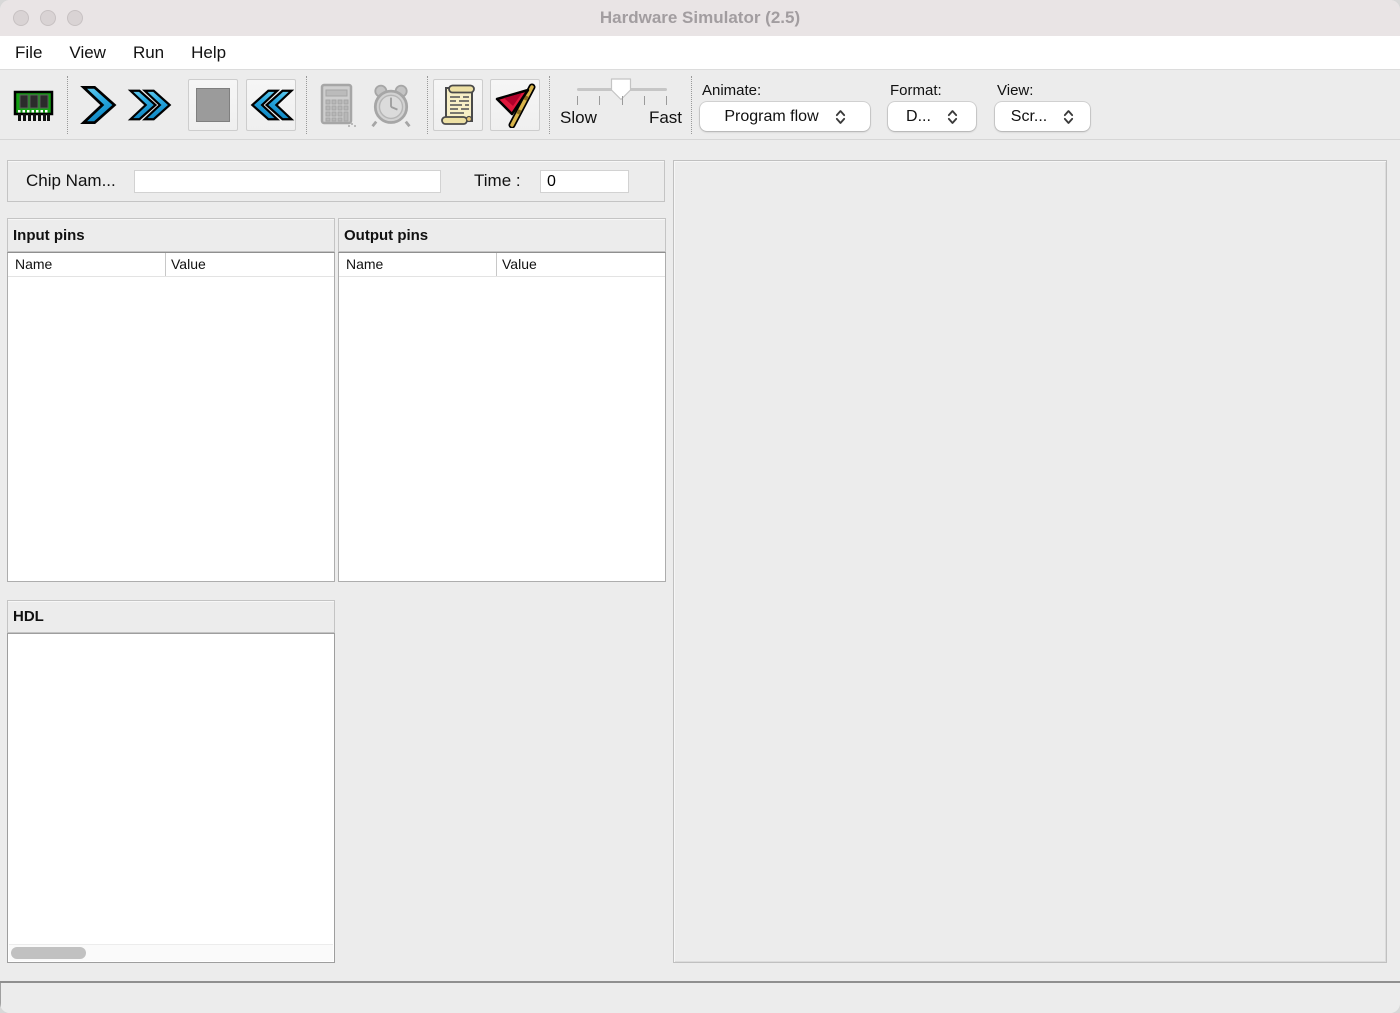  I want to click on eval-button, so click(337, 105).